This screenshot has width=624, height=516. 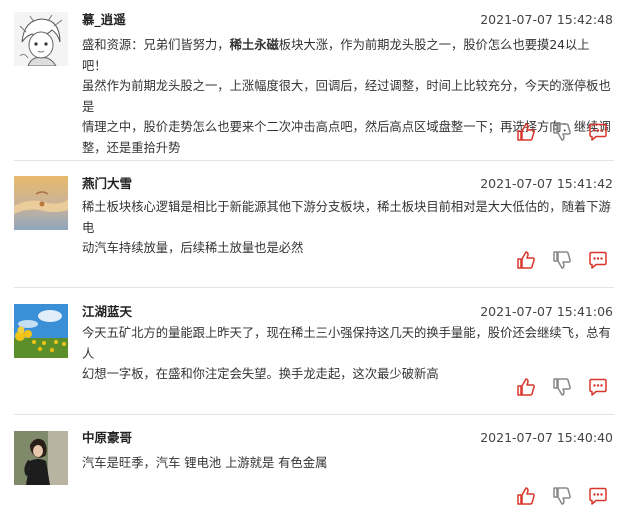 I want to click on timestamp: 2021-07-07 15:41:42, so click(x=546, y=183).